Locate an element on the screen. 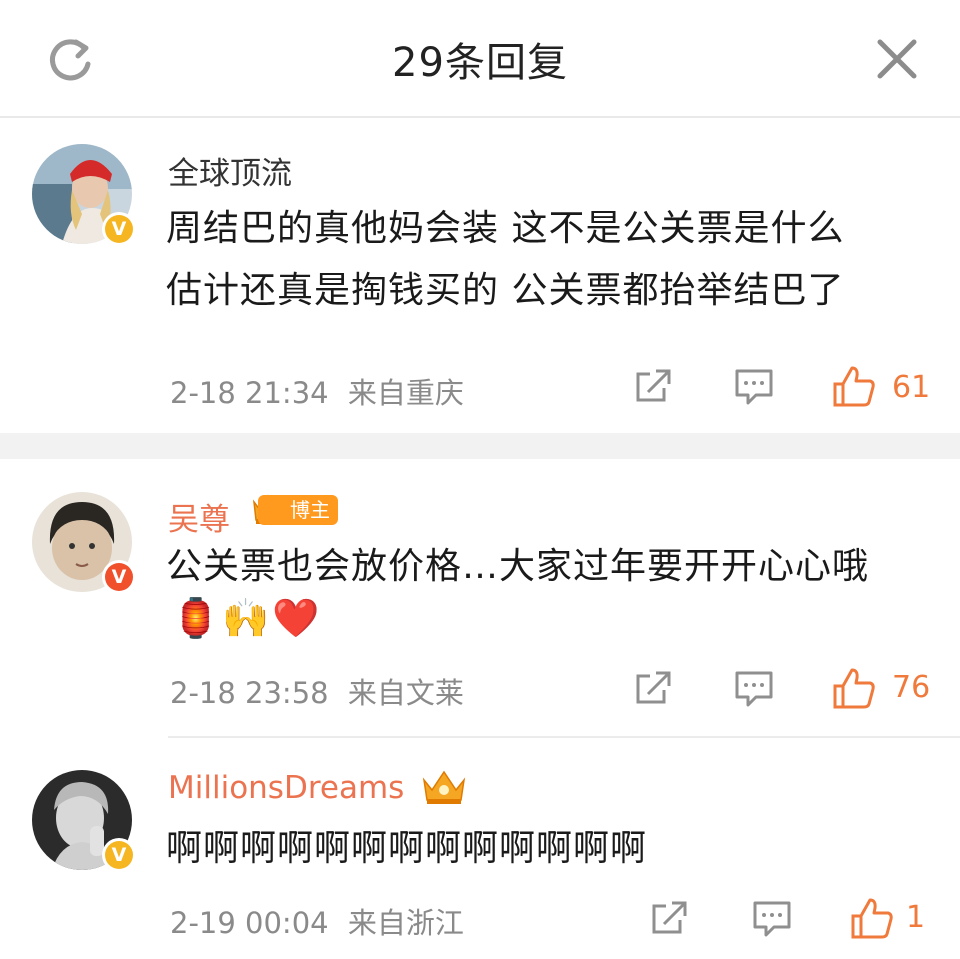 The image size is (960, 959). comment-meta: 2-18 21:34 来自重庆 is located at coordinates (317, 391).